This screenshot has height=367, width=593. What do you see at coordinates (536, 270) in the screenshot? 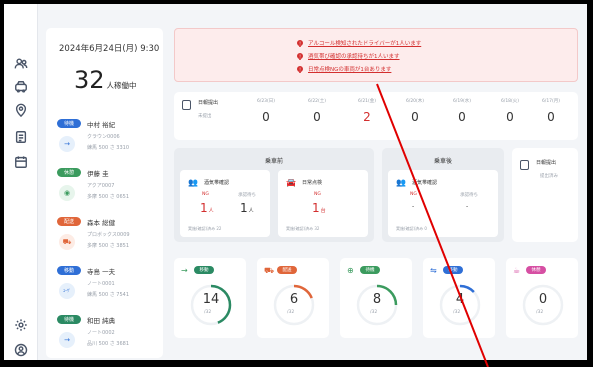
I see `stat-badge: 休憩` at bounding box center [536, 270].